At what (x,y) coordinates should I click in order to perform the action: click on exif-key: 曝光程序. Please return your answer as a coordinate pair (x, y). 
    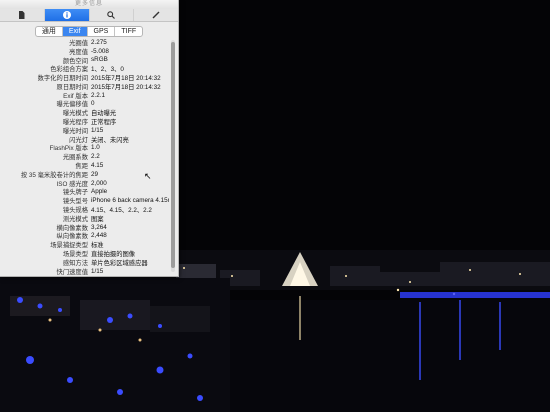
    Looking at the image, I should click on (75, 123).